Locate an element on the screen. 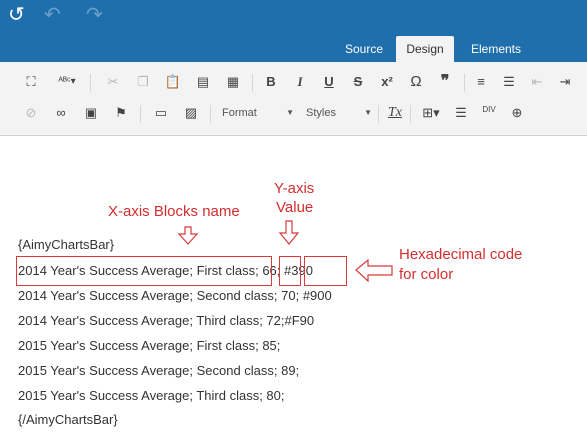 The width and height of the screenshot is (587, 432). left-arrow-icon is located at coordinates (374, 270).